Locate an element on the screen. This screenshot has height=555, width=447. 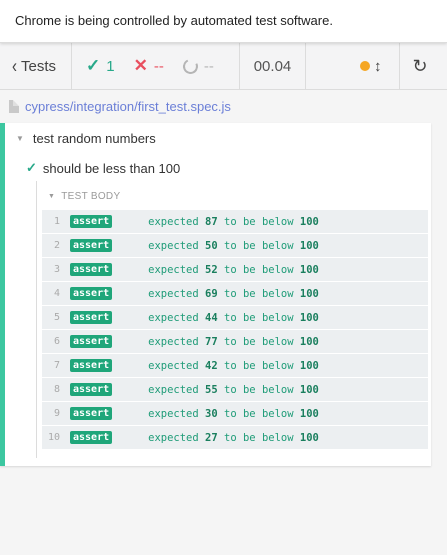
command-number: 10 is located at coordinates (53, 437).